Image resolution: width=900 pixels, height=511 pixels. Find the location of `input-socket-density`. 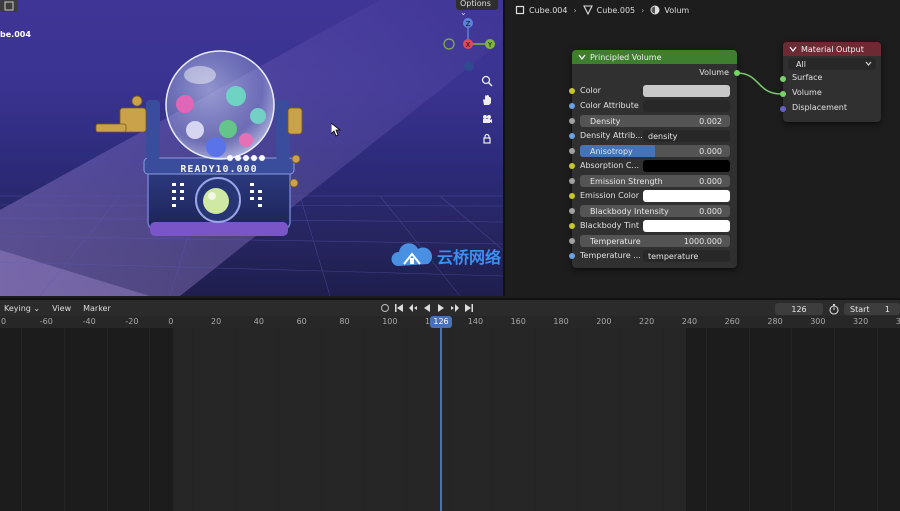

input-socket-density is located at coordinates (572, 121).